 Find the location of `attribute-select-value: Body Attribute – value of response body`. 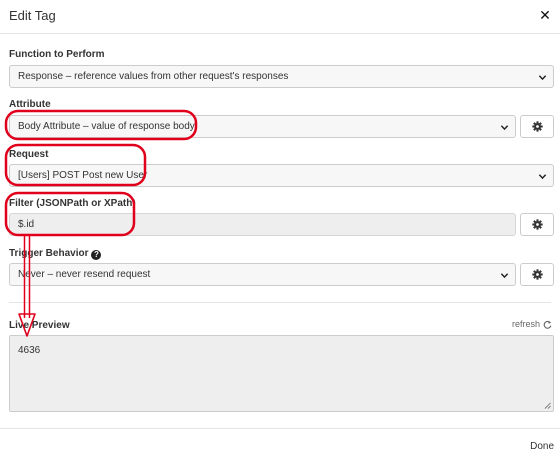

attribute-select-value: Body Attribute – value of response body is located at coordinates (106, 126).